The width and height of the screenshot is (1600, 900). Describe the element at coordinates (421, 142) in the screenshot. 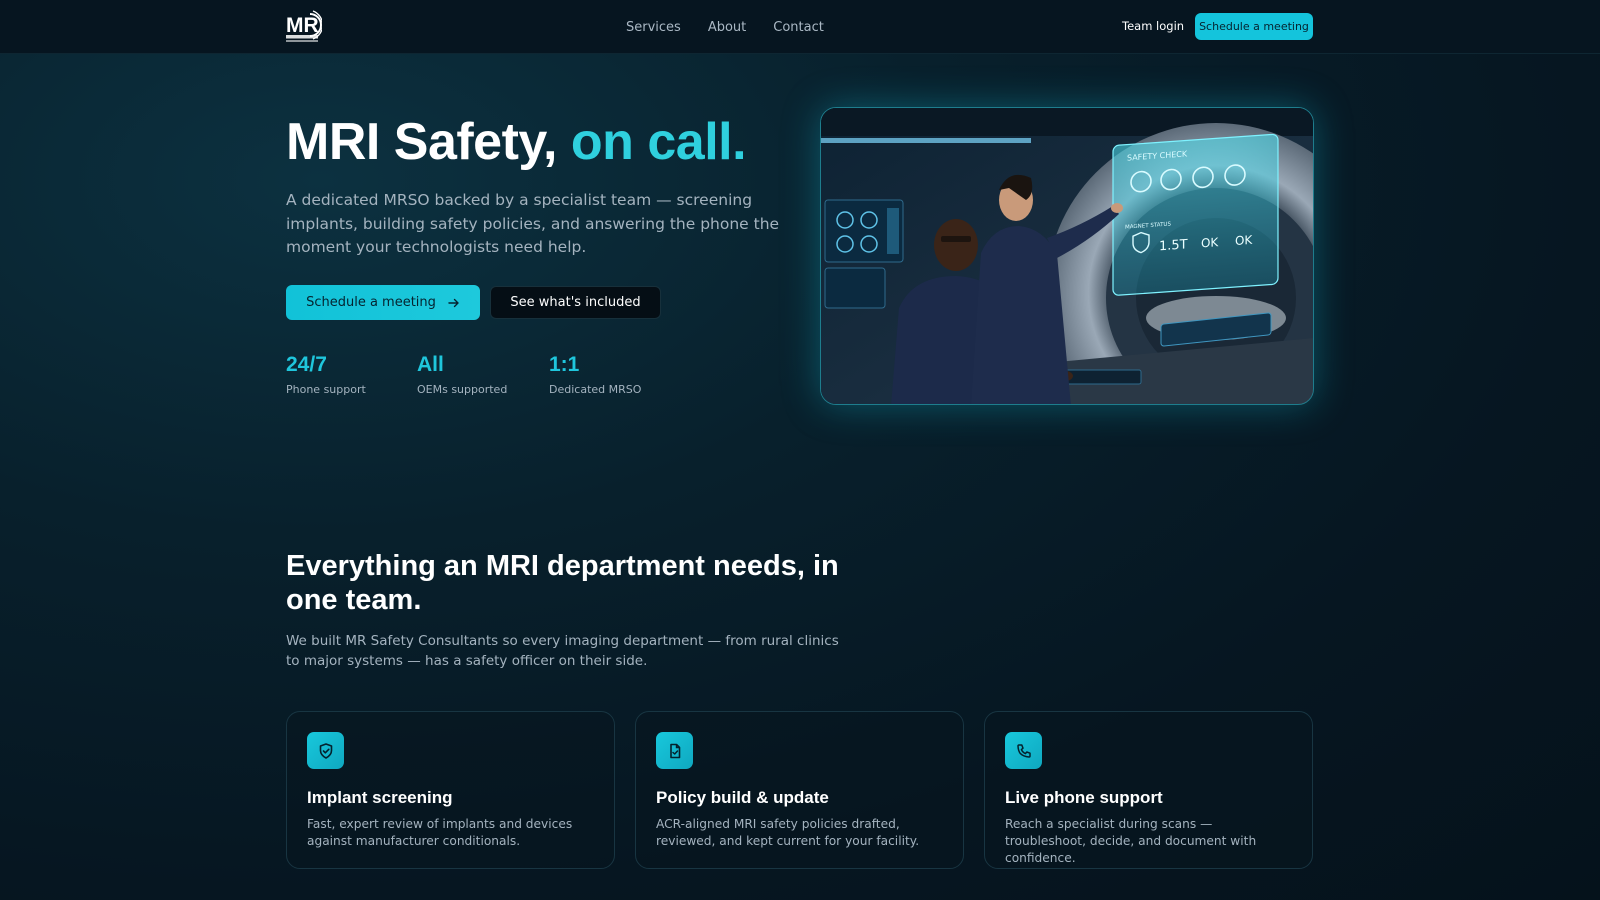

I see `hero-title-main: MRI Safety,` at that location.